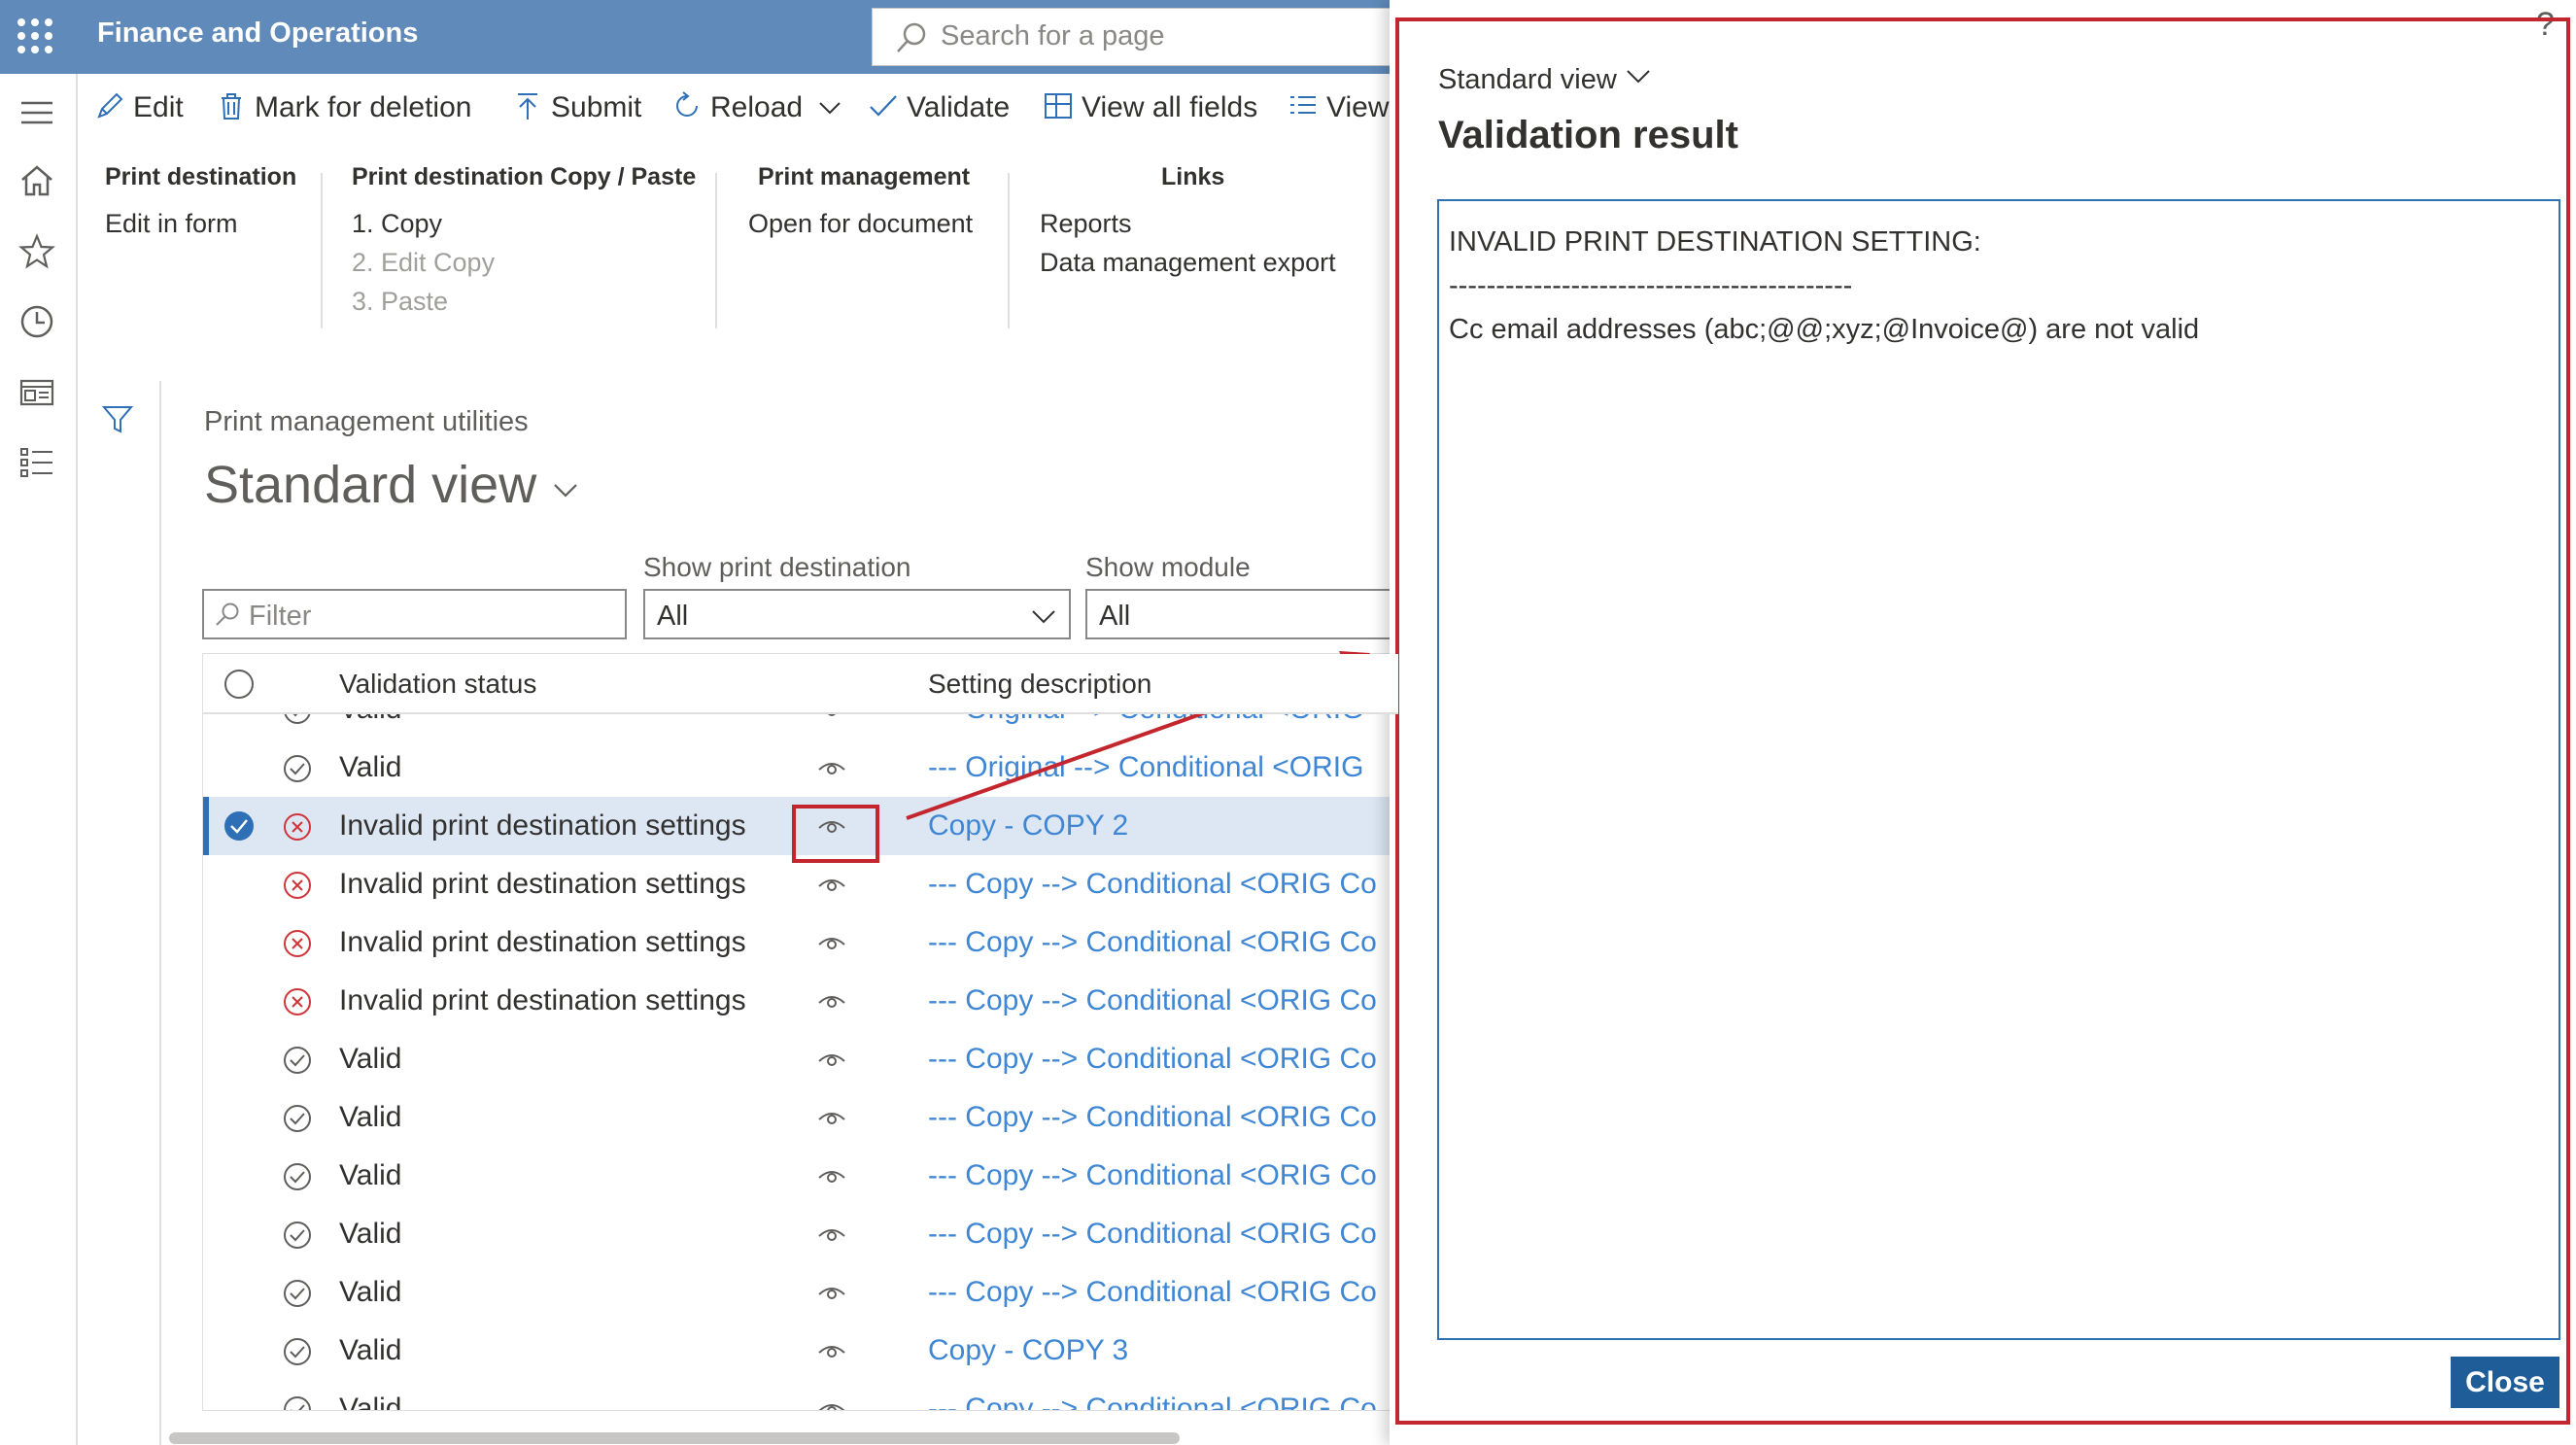 This screenshot has width=2576, height=1445. What do you see at coordinates (438, 684) in the screenshot?
I see `column-header-validation-status: Validation status` at bounding box center [438, 684].